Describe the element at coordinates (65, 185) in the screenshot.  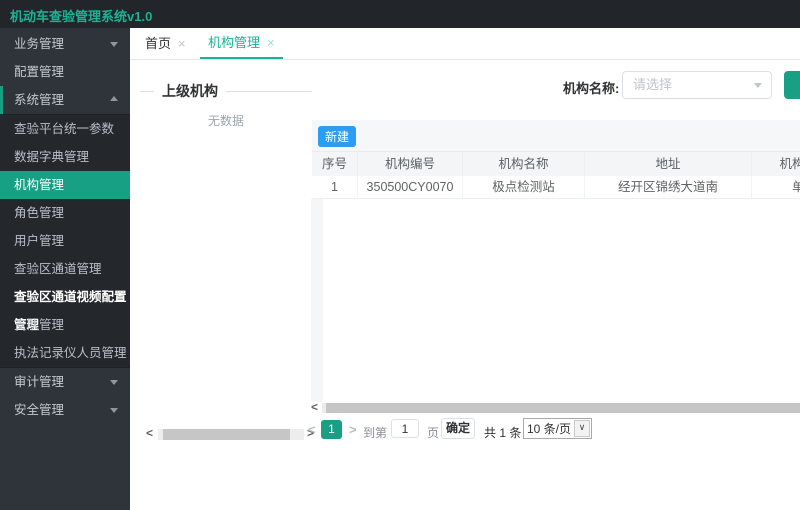
I see `sidebar-item-organization-management: 机构管理` at that location.